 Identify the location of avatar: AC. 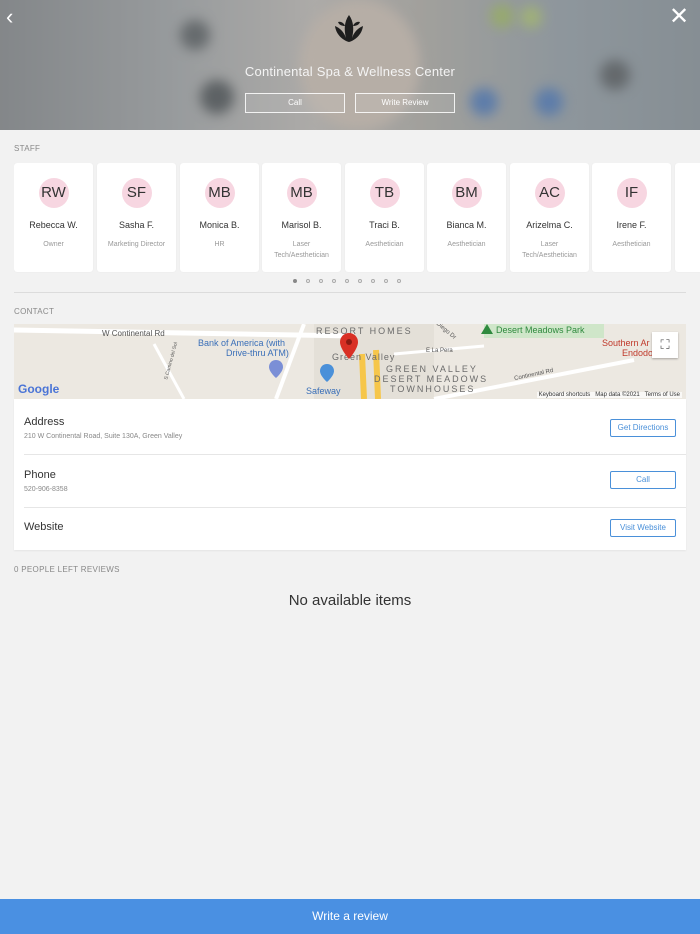
(549, 193).